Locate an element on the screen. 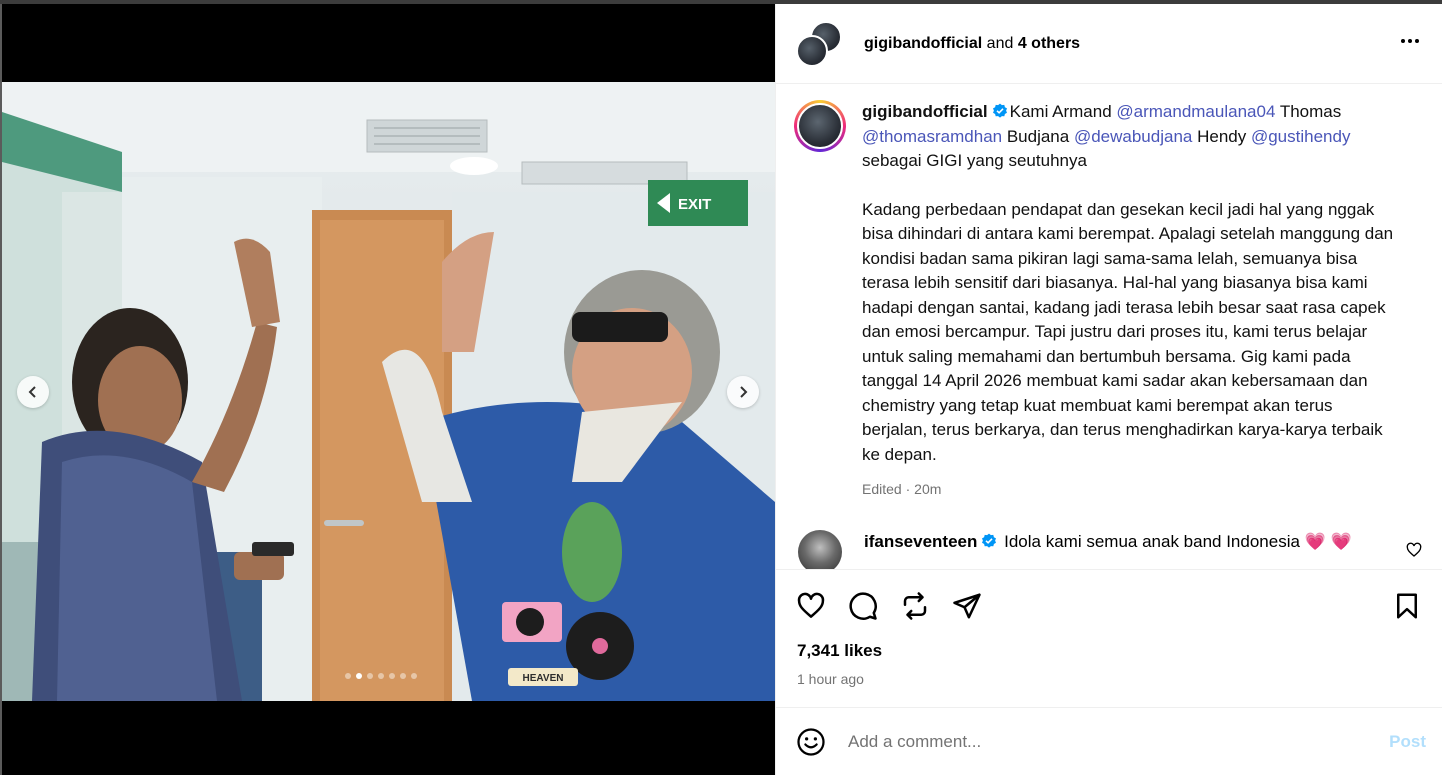 Image resolution: width=1442 pixels, height=775 pixels. edited-label: Edited is located at coordinates (882, 489).